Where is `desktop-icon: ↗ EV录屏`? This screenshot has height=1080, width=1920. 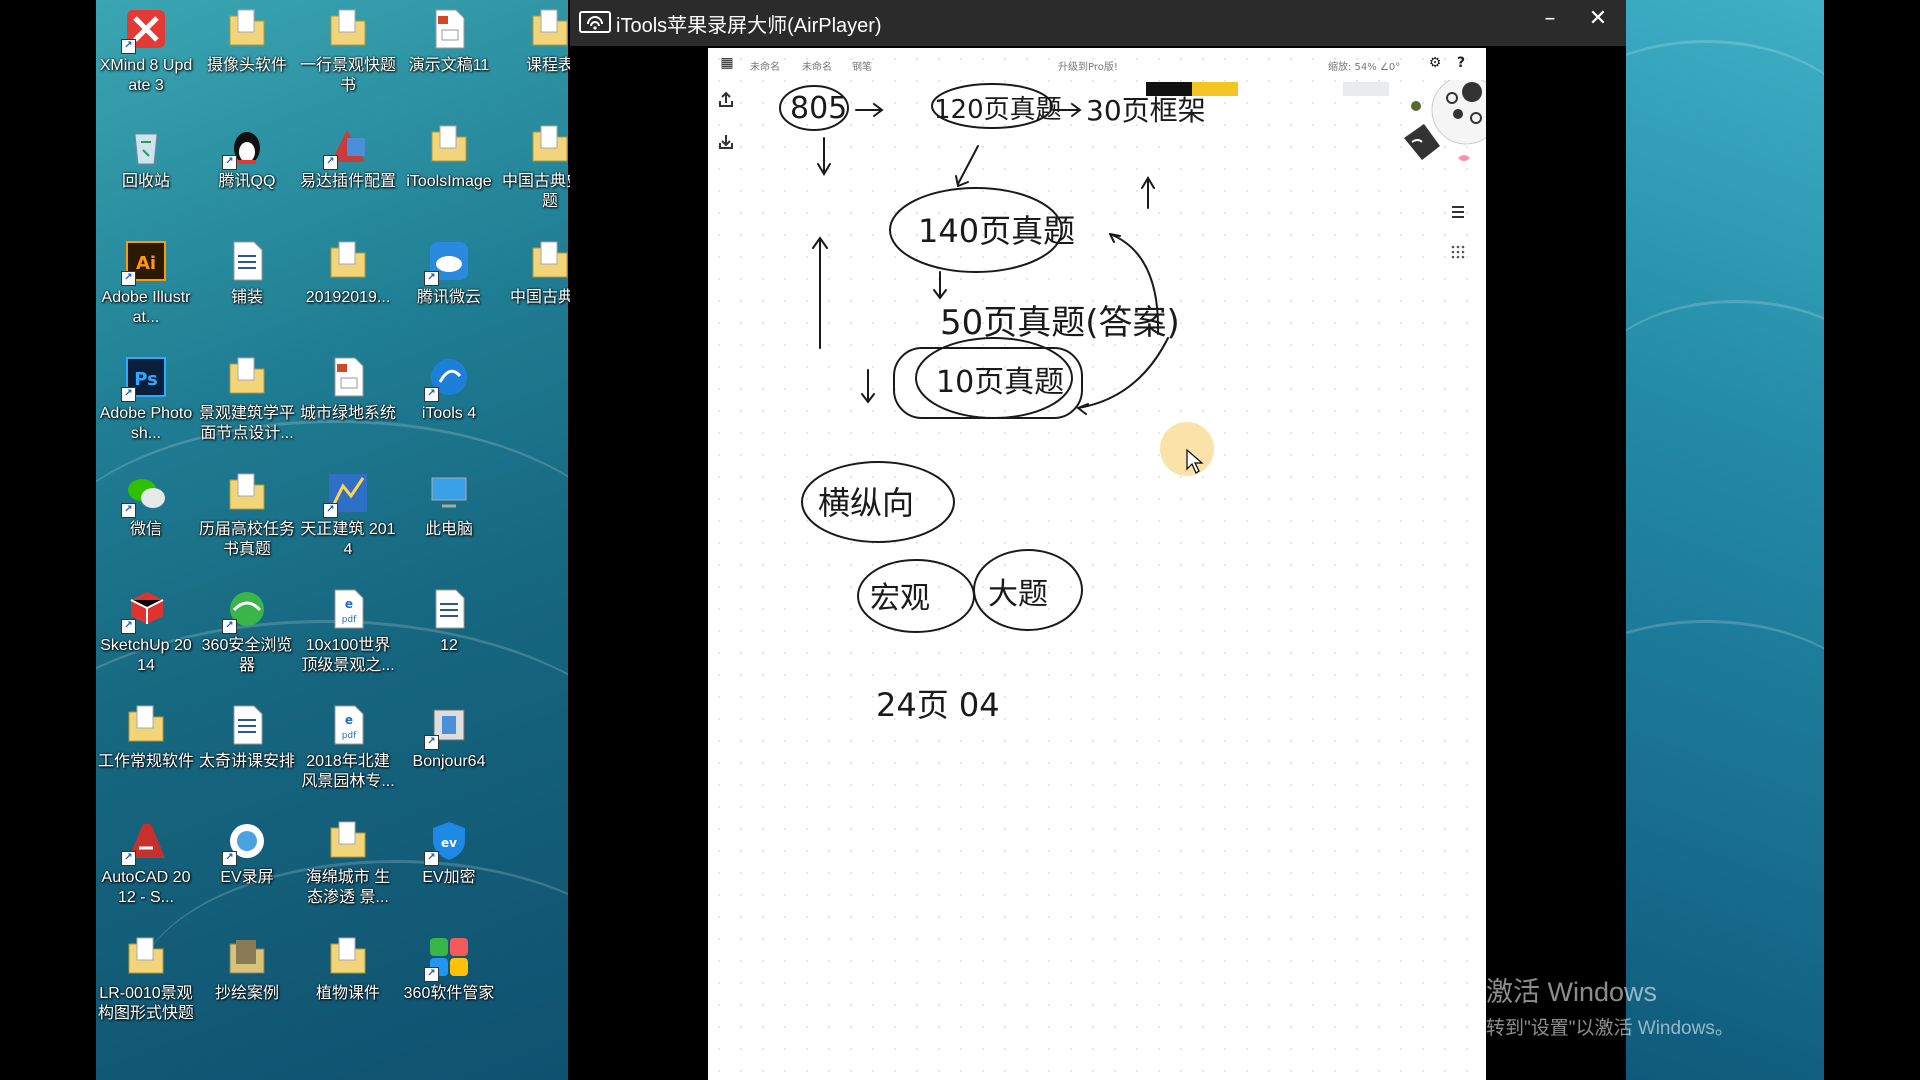
desktop-icon: ↗ EV录屏 is located at coordinates (247, 868).